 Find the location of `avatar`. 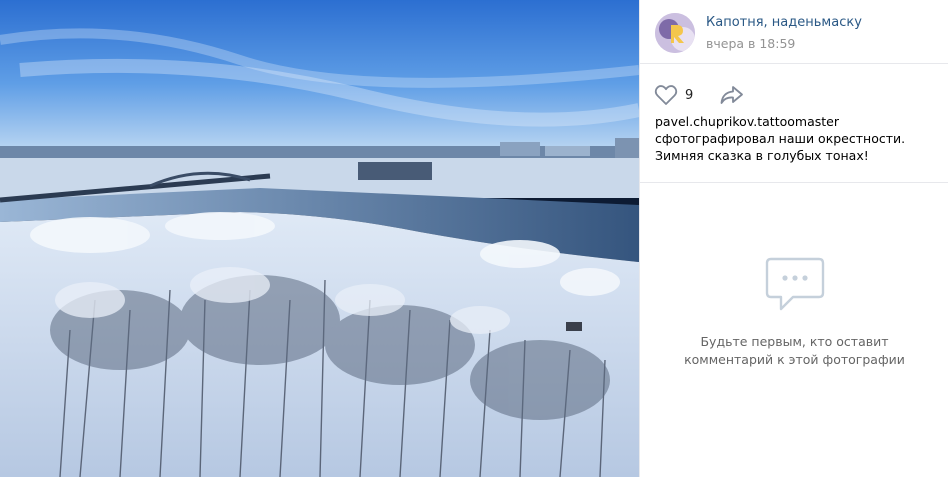

avatar is located at coordinates (675, 33).